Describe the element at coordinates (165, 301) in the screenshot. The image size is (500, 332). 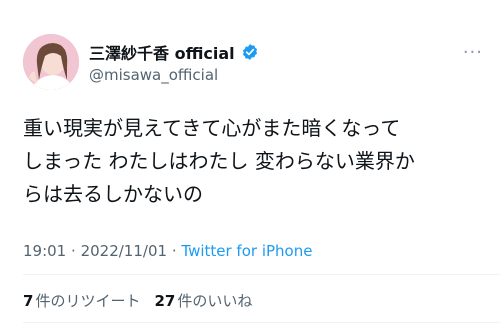
I see `likes-count: 27` at that location.